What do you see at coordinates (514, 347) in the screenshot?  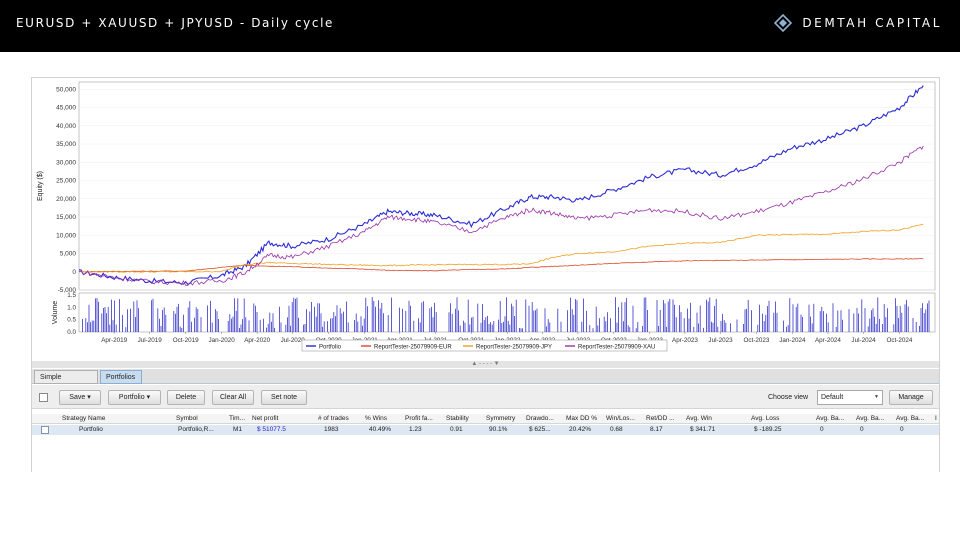 I see `legend-entry: ReportTester-25079909-JPY` at bounding box center [514, 347].